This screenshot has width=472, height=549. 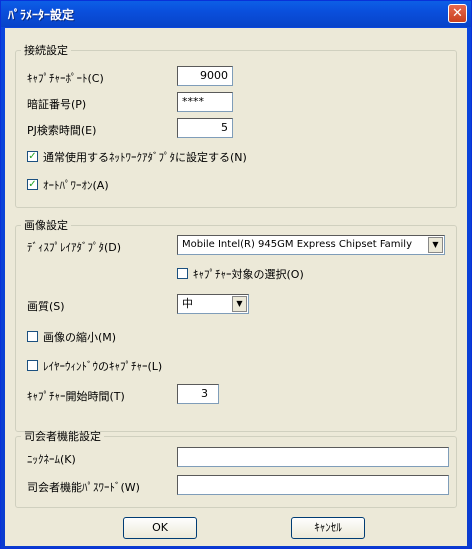 I want to click on close-button: ✕, so click(x=457, y=13).